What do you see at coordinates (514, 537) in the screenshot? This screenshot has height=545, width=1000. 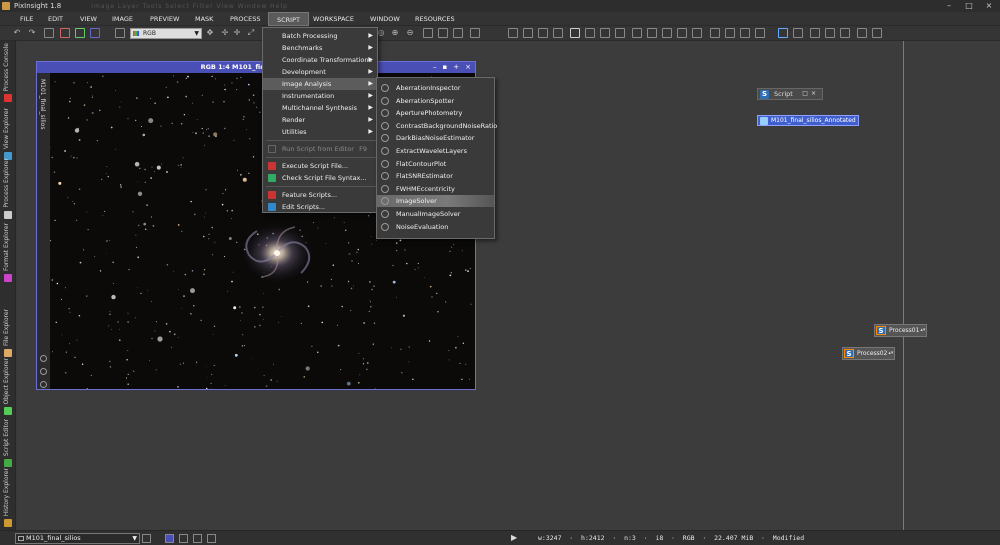 I see `play-icon: ▶` at bounding box center [514, 537].